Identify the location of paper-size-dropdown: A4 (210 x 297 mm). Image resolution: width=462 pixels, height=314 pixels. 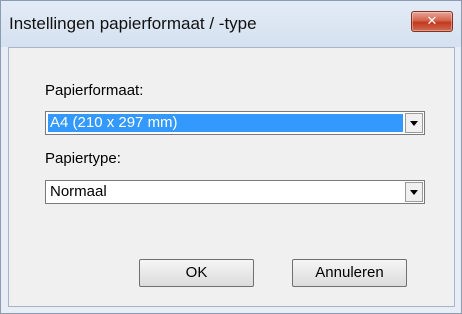
(235, 123).